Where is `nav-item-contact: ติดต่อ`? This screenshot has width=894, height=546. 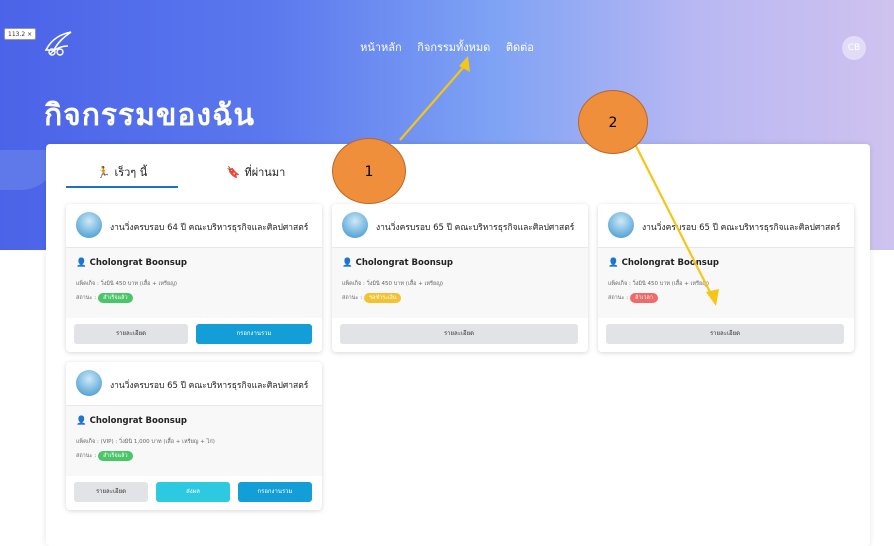 nav-item-contact: ติดต่อ is located at coordinates (520, 47).